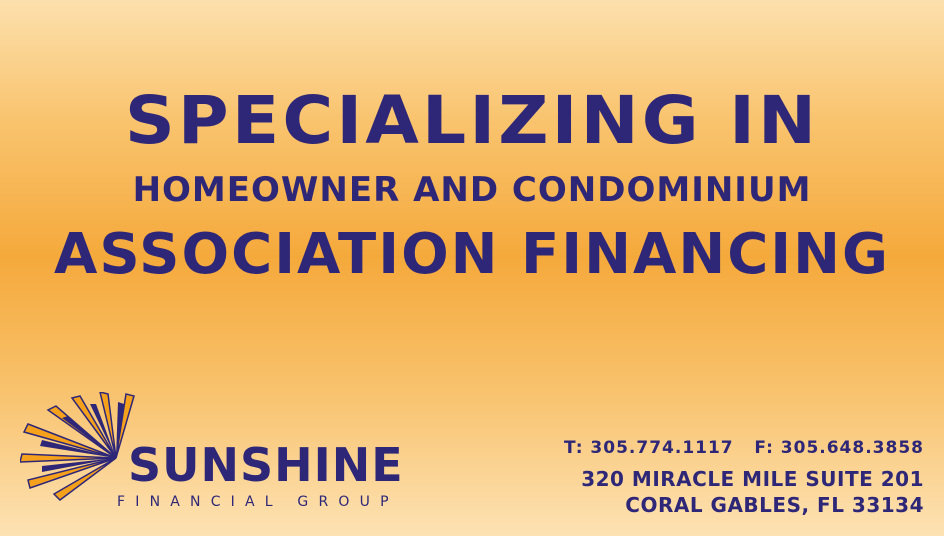  I want to click on brand-subtitle: FINANCIAL GROUP, so click(258, 502).